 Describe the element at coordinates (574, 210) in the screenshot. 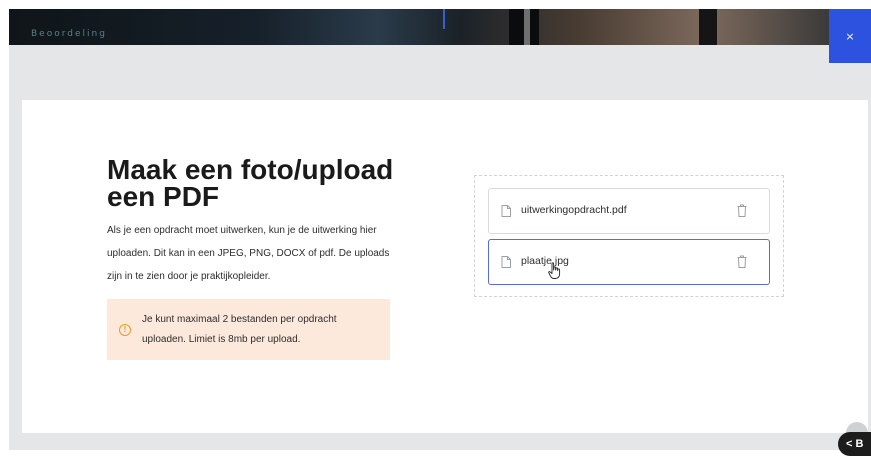

I see `file-name: uitwerkingopdracht.pdf` at that location.